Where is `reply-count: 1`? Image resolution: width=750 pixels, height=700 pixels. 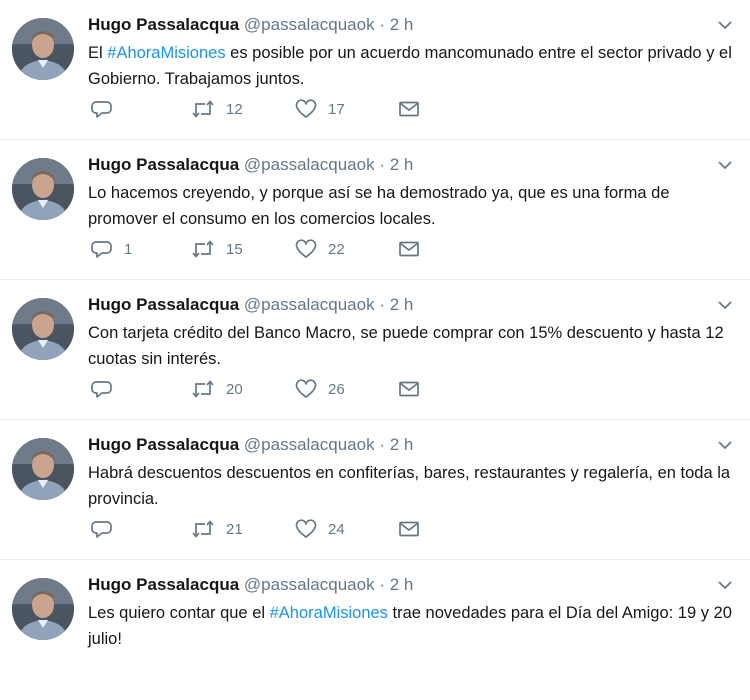 reply-count: 1 is located at coordinates (128, 249).